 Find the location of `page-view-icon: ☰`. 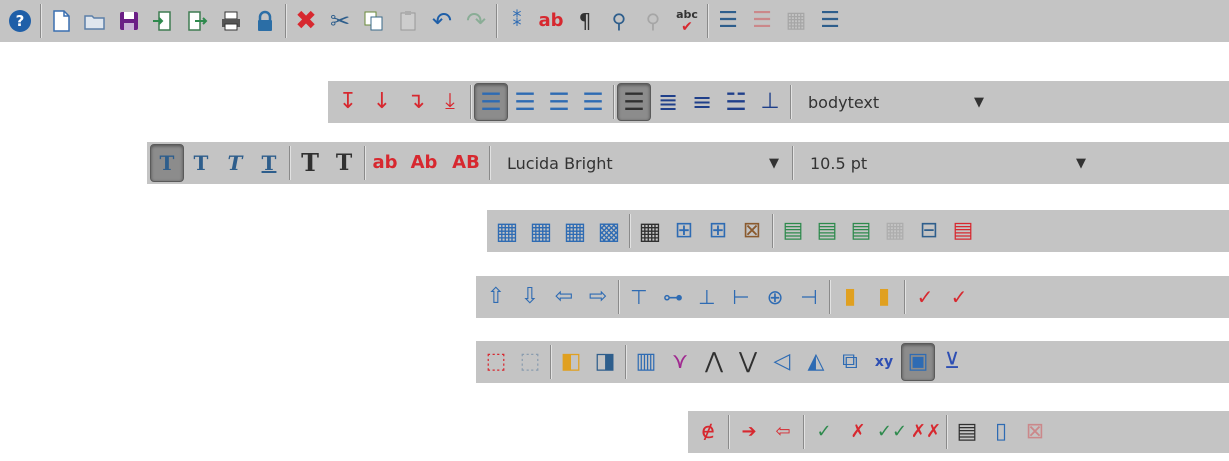

page-view-icon: ☰ is located at coordinates (728, 21).